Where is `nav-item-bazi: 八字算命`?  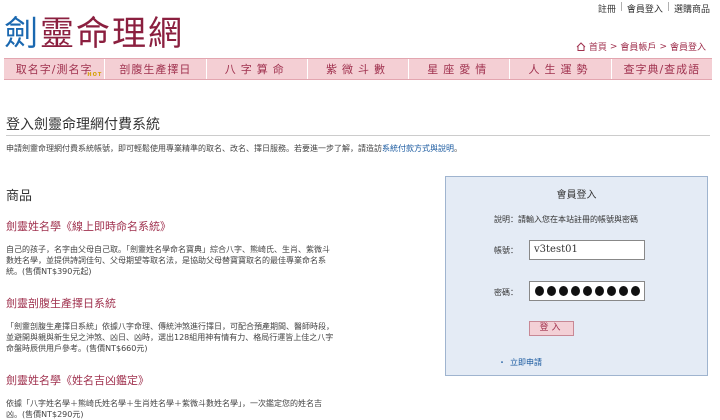
nav-item-bazi: 八字算命 is located at coordinates (257, 69).